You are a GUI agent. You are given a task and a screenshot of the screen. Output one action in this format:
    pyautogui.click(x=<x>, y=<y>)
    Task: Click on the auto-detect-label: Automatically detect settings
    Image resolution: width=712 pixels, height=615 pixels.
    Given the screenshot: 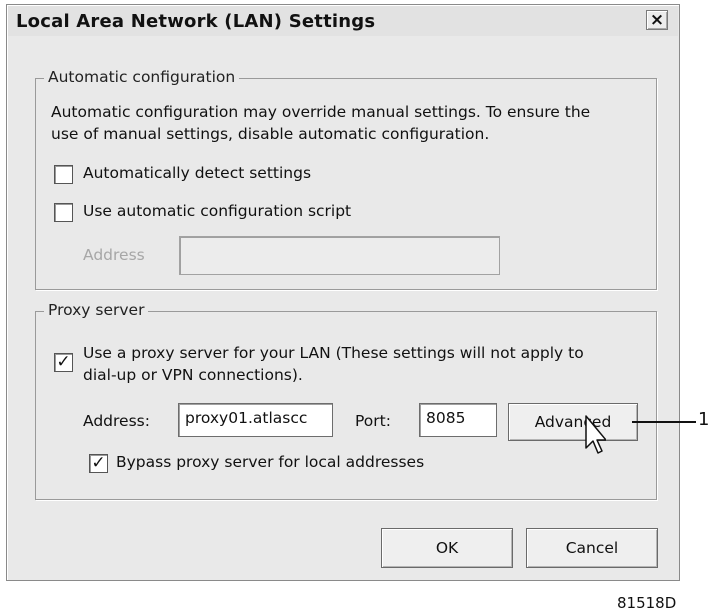 What is the action you would take?
    pyautogui.click(x=197, y=173)
    